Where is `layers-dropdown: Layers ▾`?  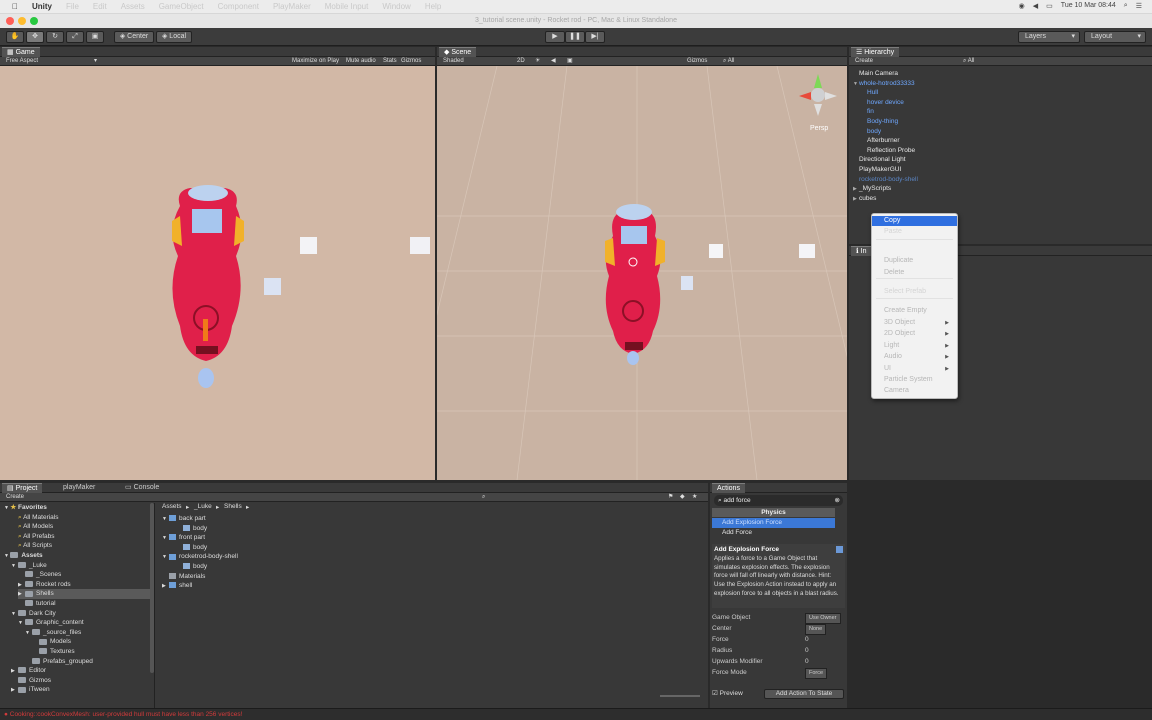 layers-dropdown: Layers ▾ is located at coordinates (1049, 37).